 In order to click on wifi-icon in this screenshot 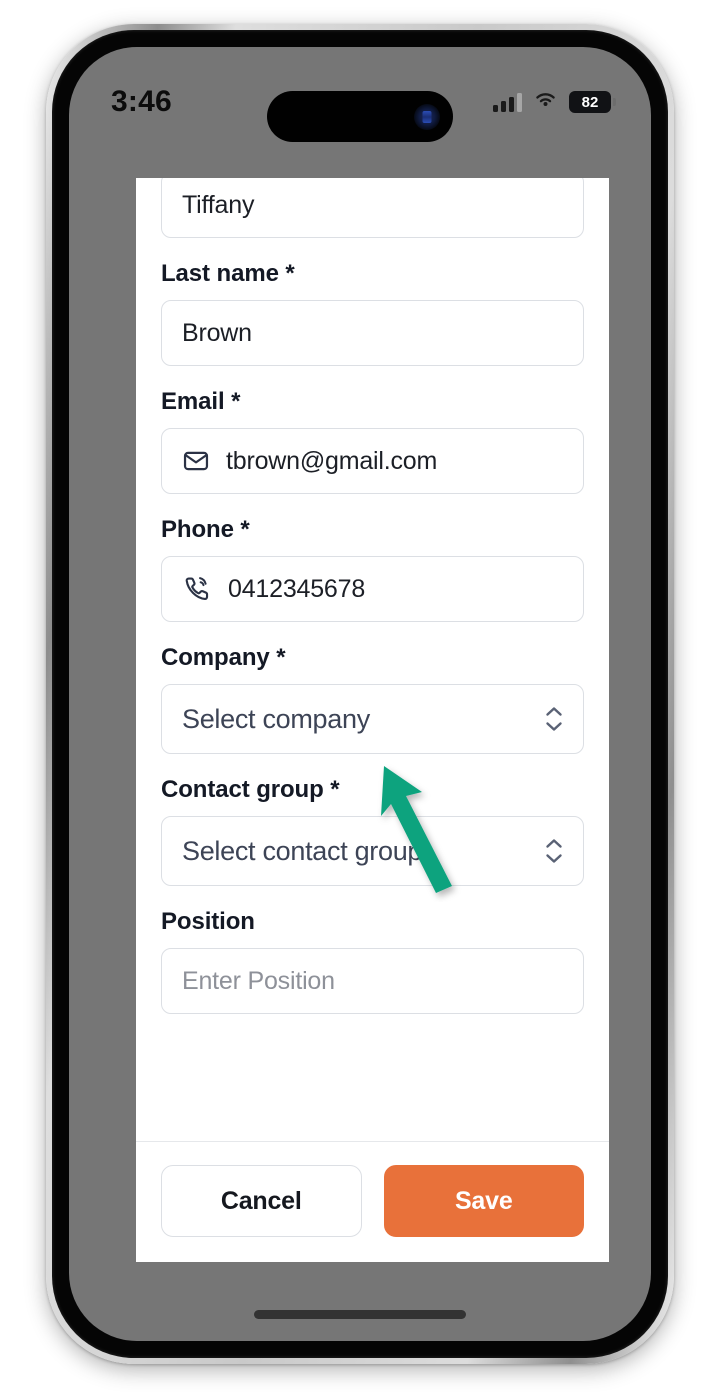, I will do `click(545, 102)`.